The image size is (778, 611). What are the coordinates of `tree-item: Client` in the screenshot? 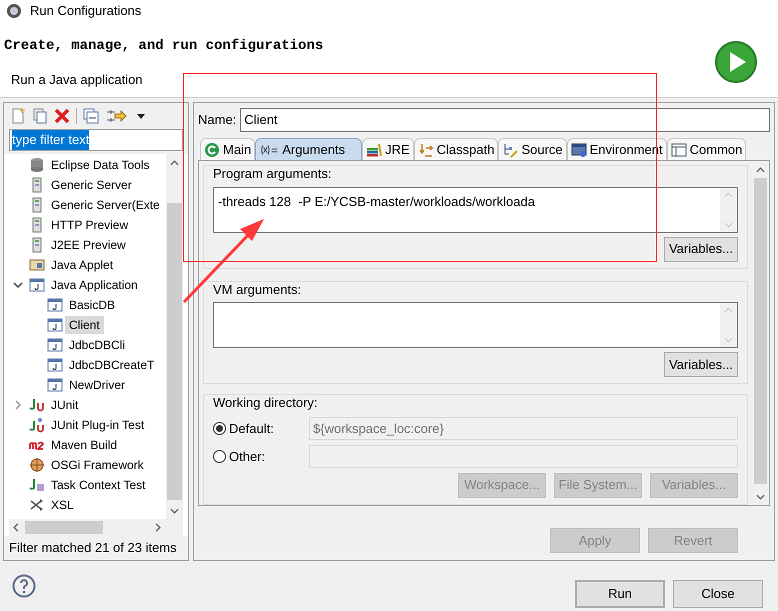 It's located at (84, 325).